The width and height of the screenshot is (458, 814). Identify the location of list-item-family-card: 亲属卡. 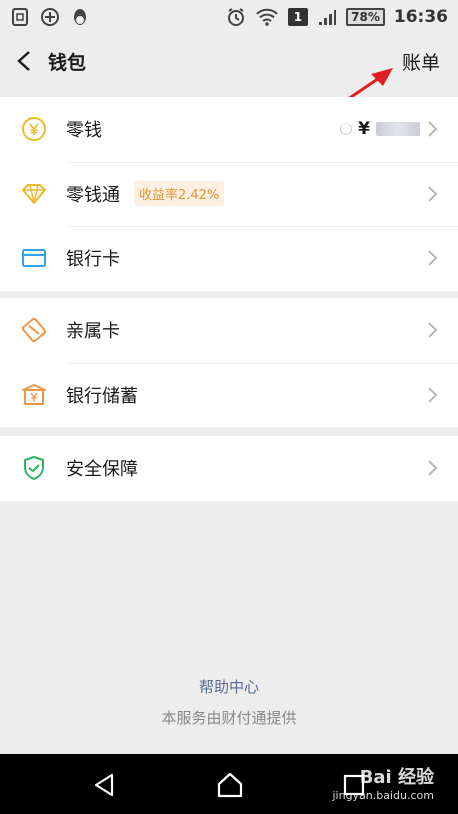
(229, 330).